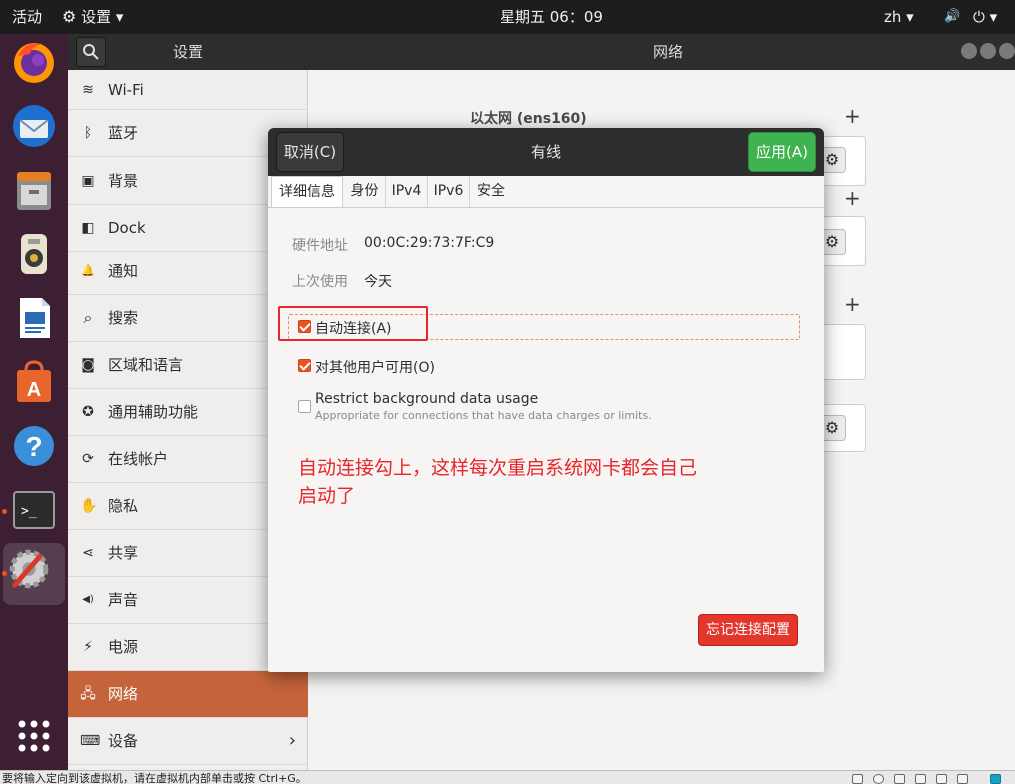 This screenshot has width=1015, height=784. I want to click on cancel-button: 取消(C), so click(310, 152).